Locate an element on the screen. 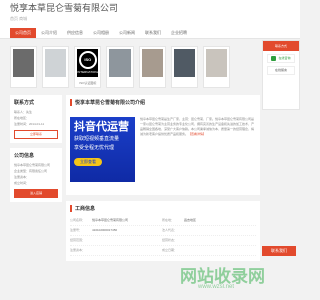 The height and width of the screenshot is (300, 320). info-key: 法人代表： is located at coordinates (170, 230).